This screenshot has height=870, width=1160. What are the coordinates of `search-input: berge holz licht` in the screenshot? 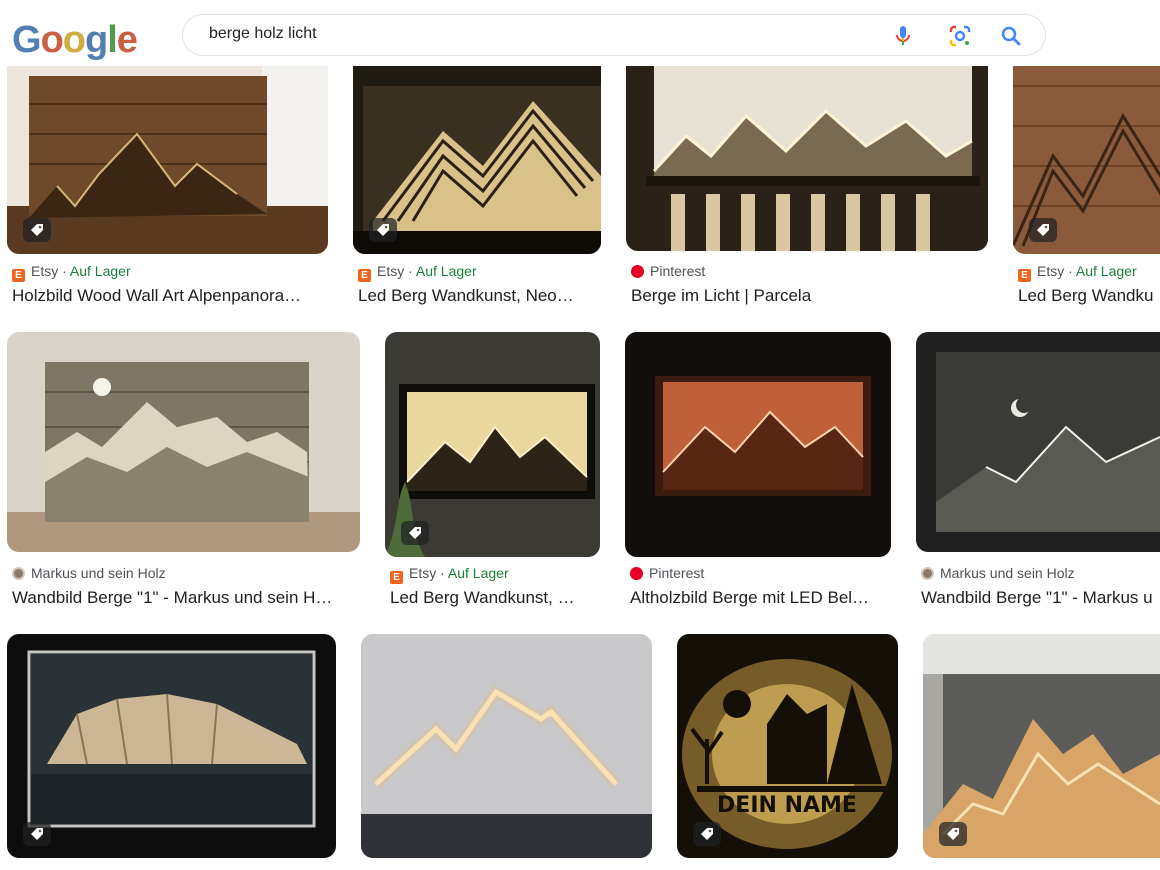 It's located at (263, 34).